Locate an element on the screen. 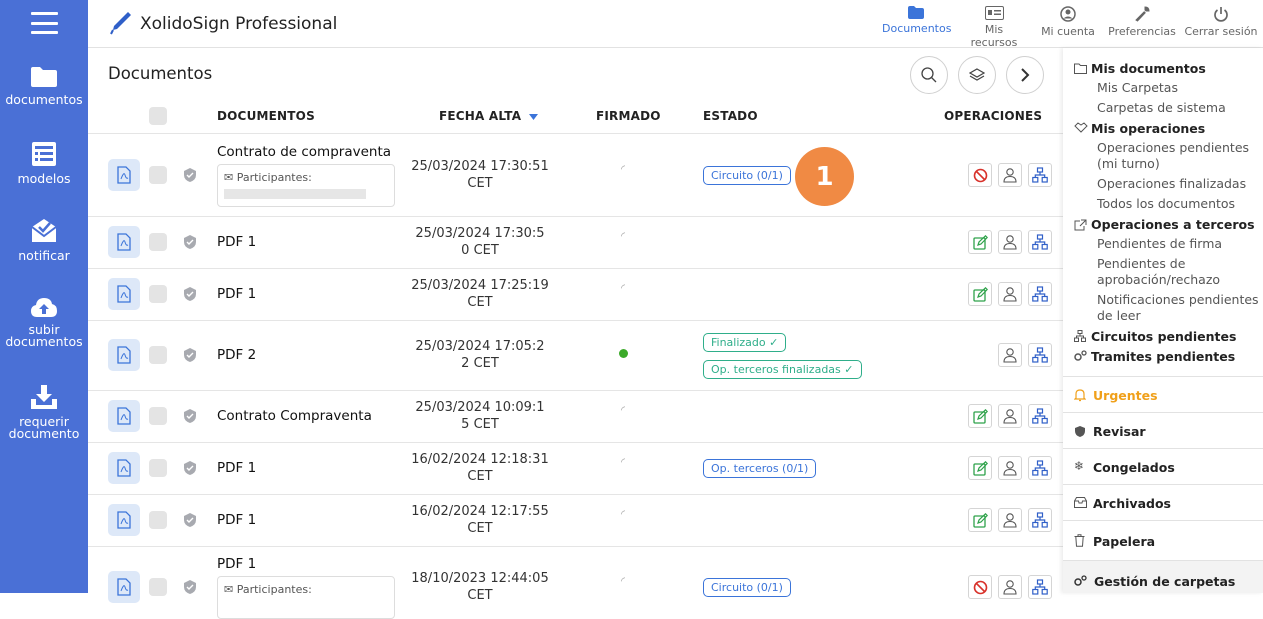 This screenshot has width=1263, height=619. status-badge: Op. terceros finalizadas ✓ is located at coordinates (782, 369).